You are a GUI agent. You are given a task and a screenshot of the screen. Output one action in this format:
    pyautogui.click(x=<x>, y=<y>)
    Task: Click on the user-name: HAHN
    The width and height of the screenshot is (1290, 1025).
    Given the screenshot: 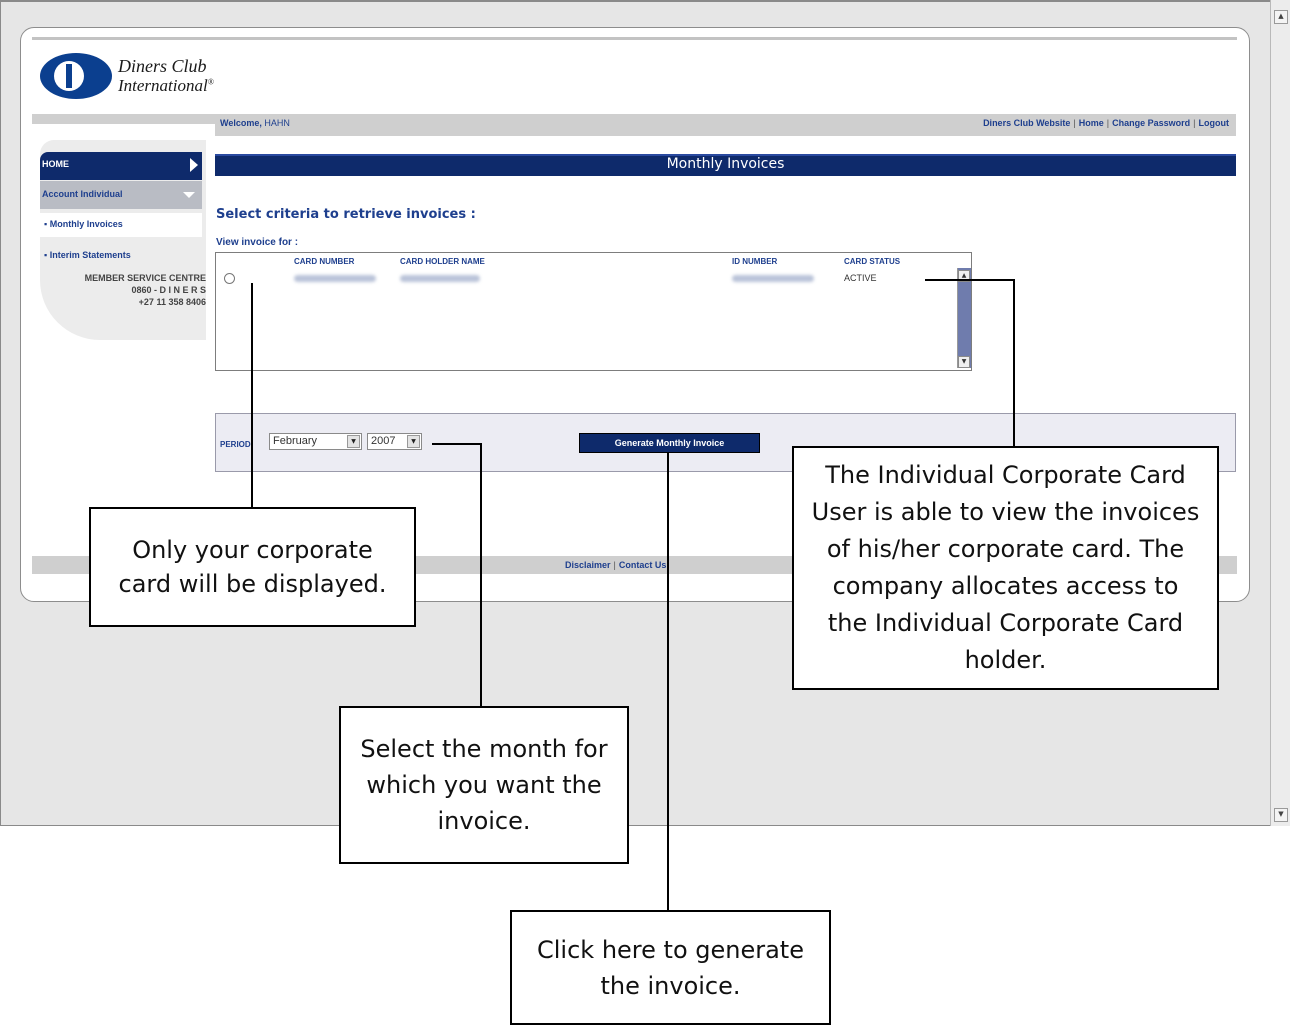 What is the action you would take?
    pyautogui.click(x=277, y=123)
    